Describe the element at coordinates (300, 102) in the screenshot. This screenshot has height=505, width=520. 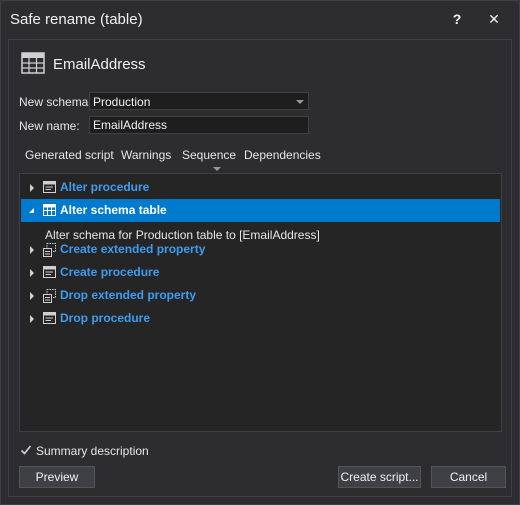
I see `chevron-down-icon` at that location.